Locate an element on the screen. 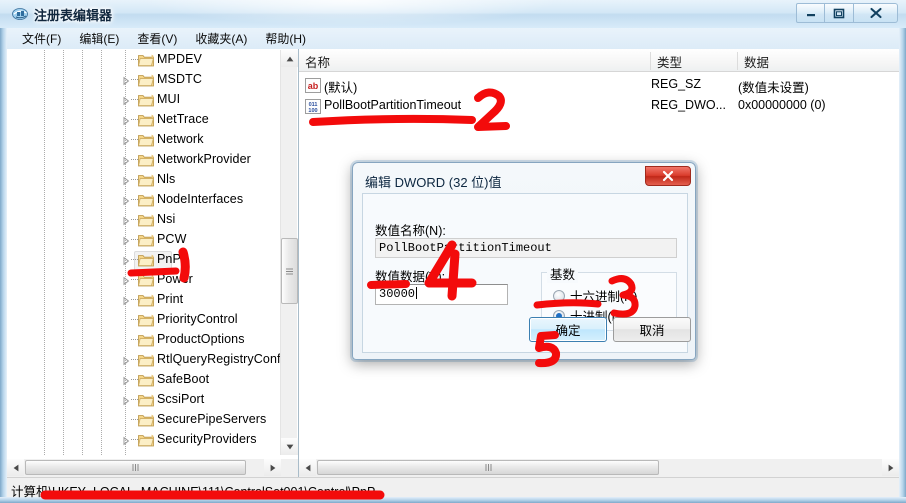 The width and height of the screenshot is (906, 503). value-data: 0x00000000 (0) is located at coordinates (782, 105).